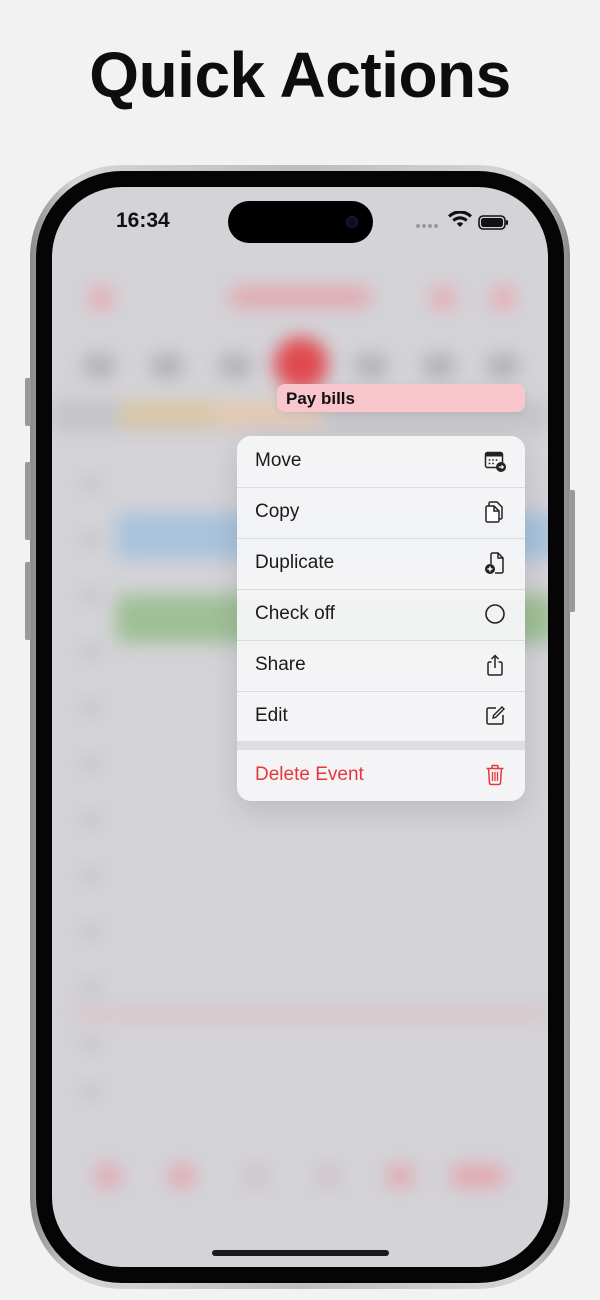 Image resolution: width=600 pixels, height=1300 pixels. I want to click on blurred-today-marker, so click(301, 364).